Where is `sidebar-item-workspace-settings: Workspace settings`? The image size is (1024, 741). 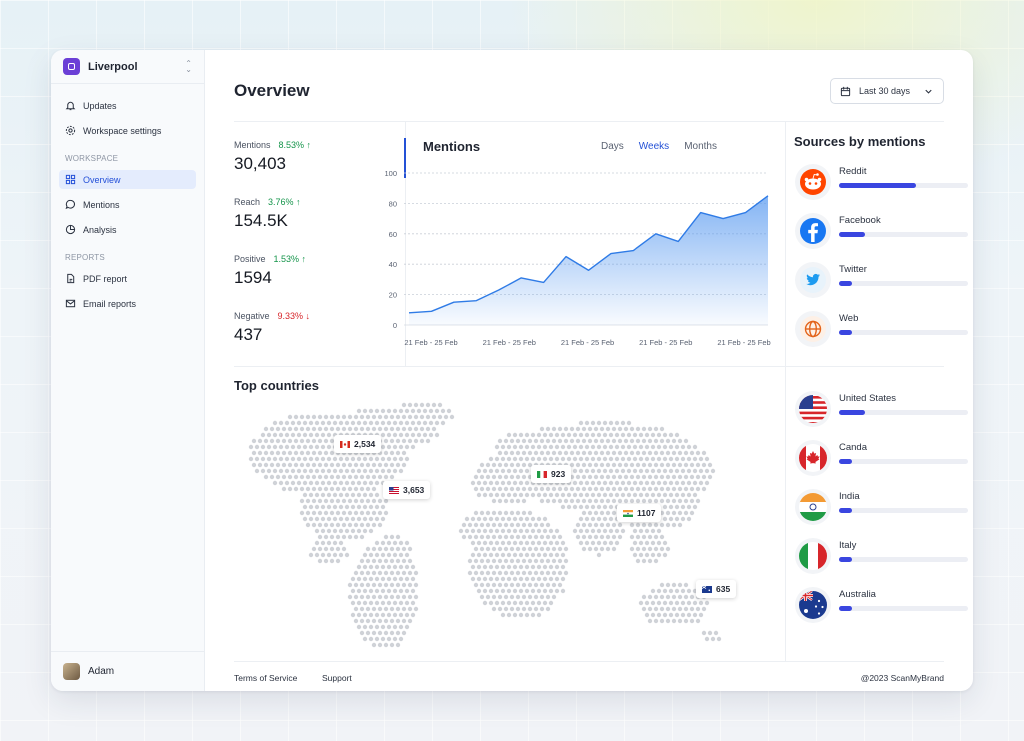
sidebar-item-workspace-settings: Workspace settings is located at coordinates (127, 130).